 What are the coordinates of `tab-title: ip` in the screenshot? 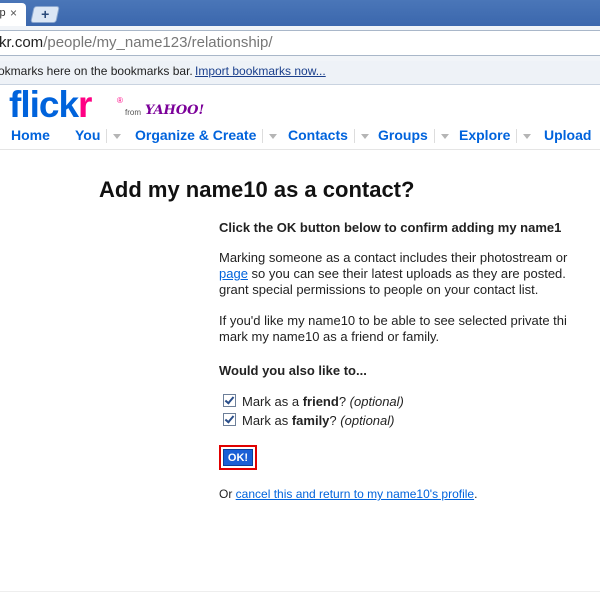 It's located at (3, 13).